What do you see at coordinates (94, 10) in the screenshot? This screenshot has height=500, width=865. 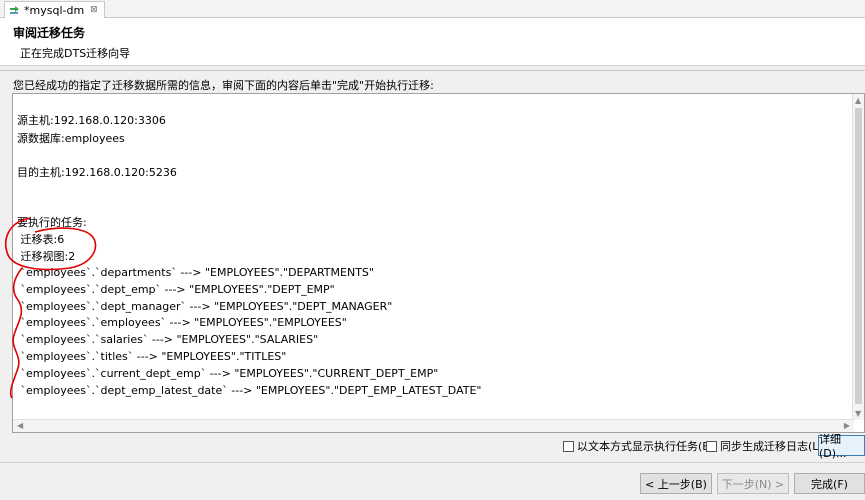 I see `close-icon: ⊠` at bounding box center [94, 10].